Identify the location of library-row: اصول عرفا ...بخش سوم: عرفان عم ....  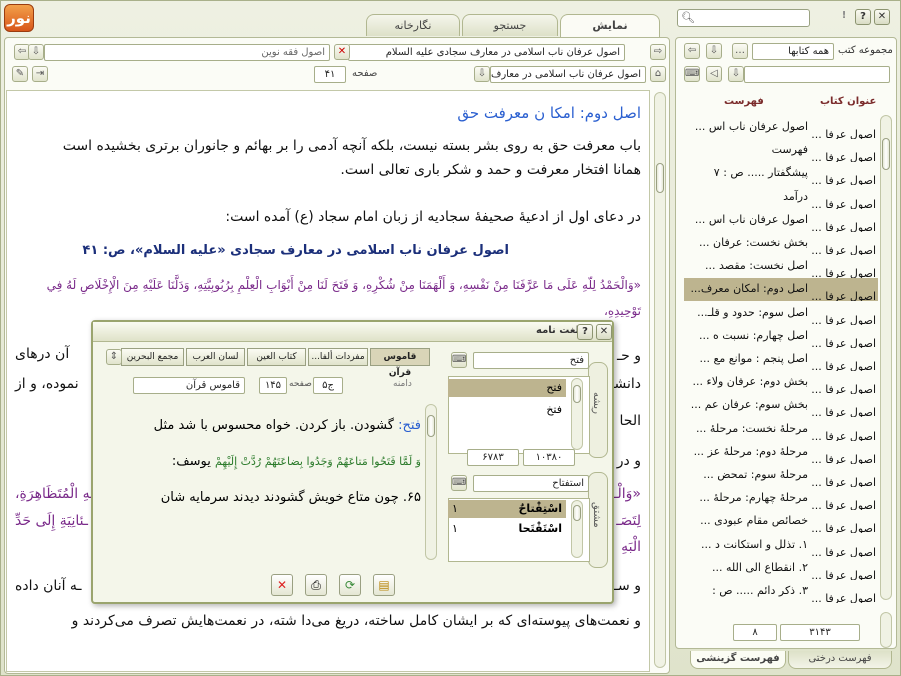
(781, 405).